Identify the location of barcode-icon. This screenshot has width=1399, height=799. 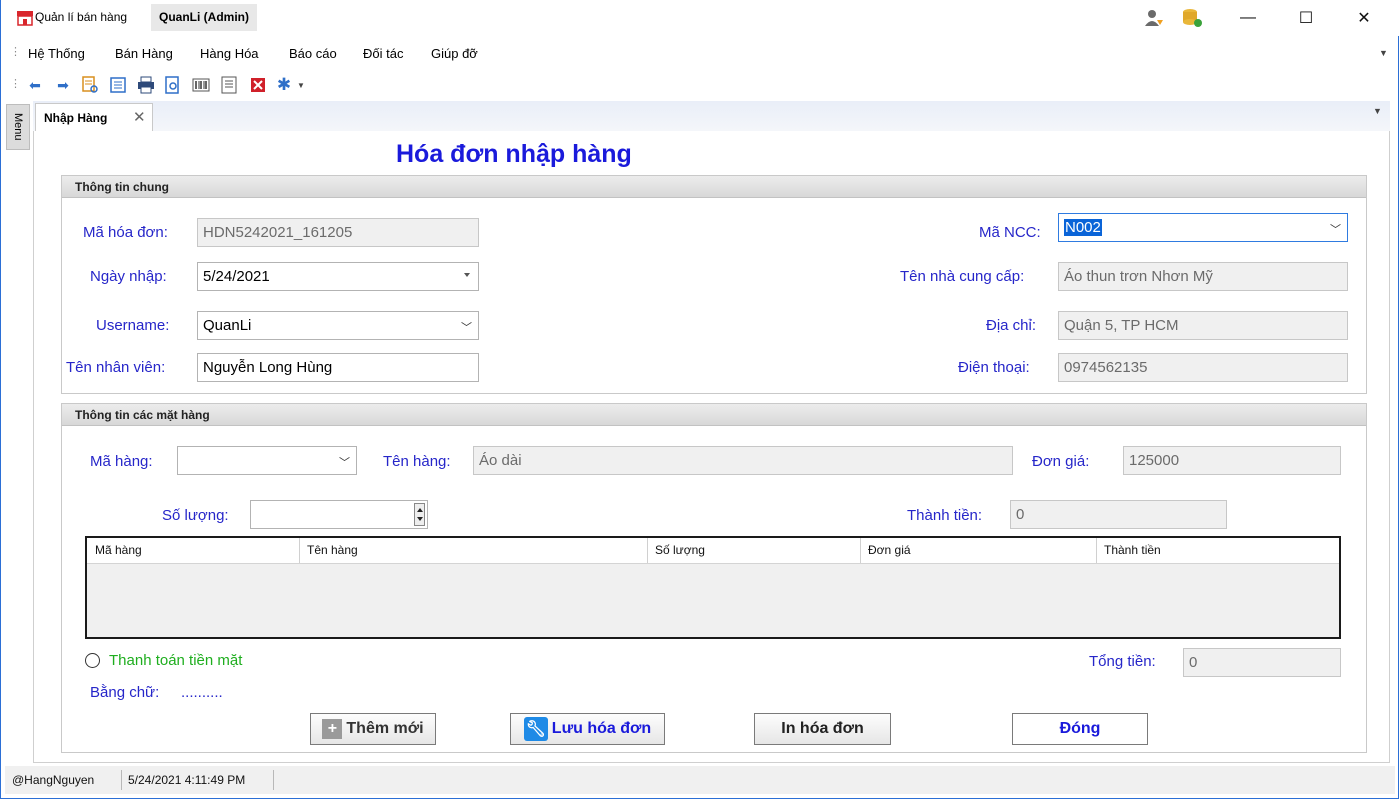
(201, 85).